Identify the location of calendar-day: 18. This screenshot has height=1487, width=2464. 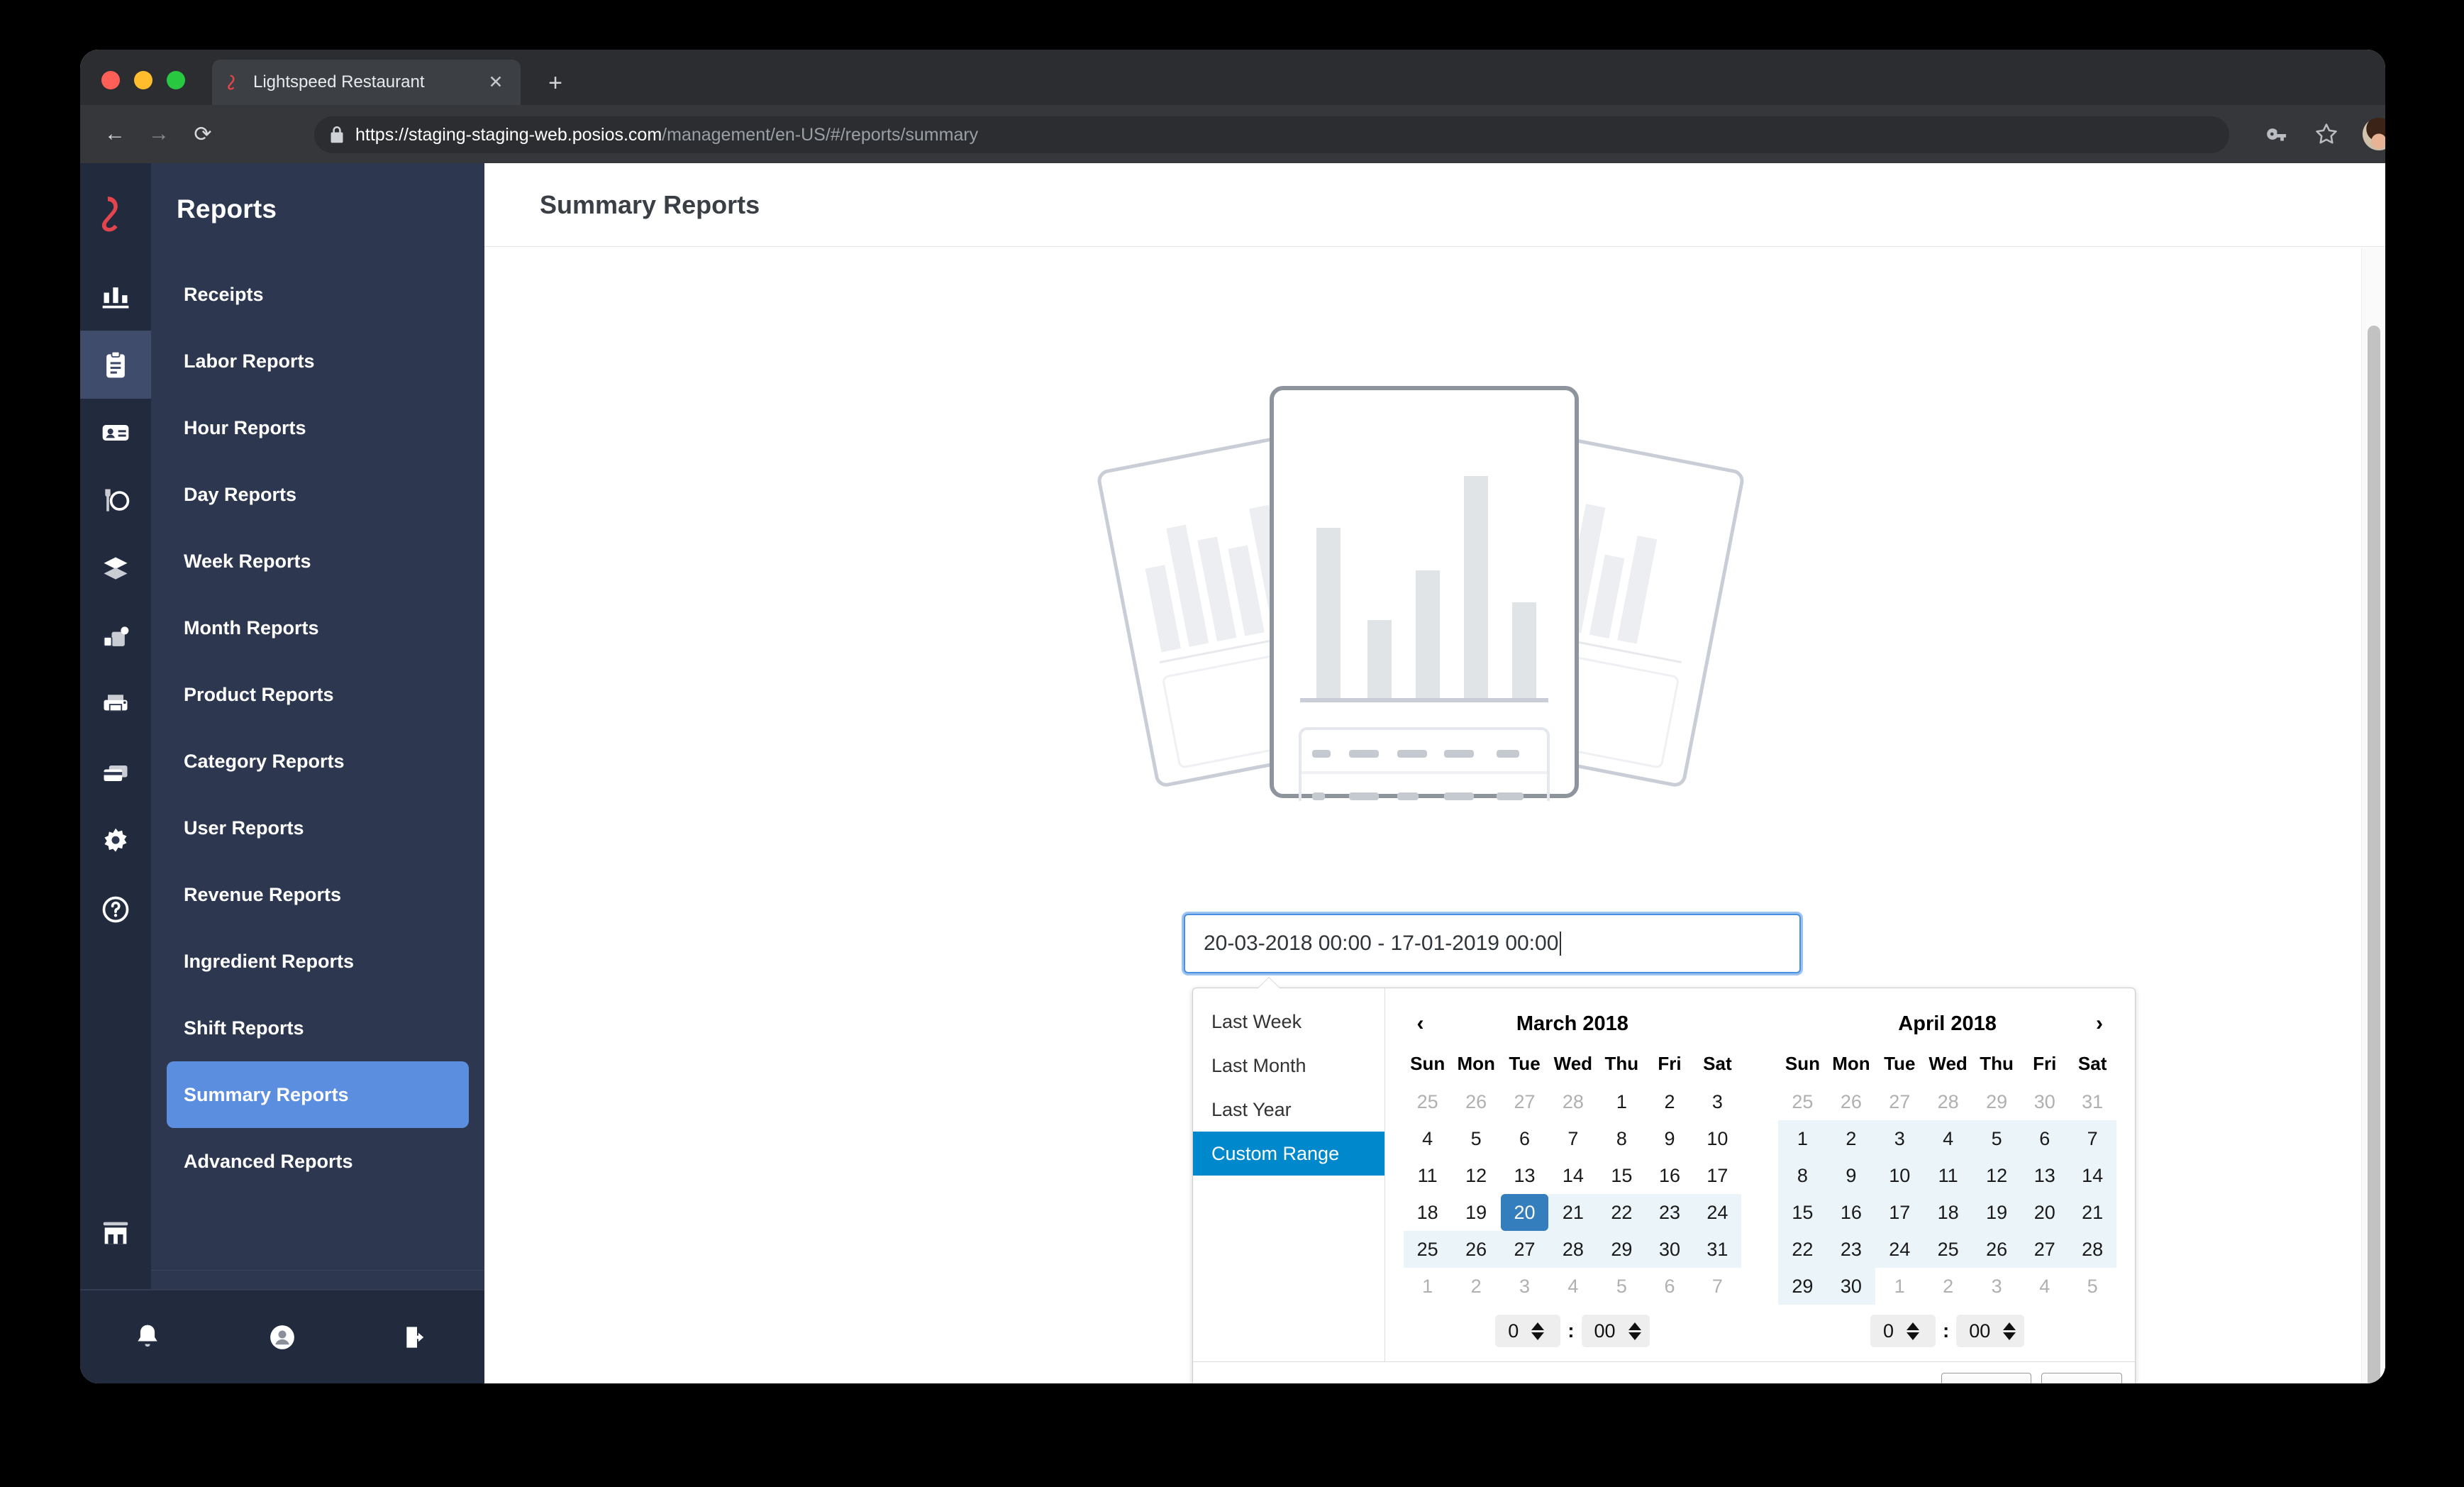
(1948, 1212).